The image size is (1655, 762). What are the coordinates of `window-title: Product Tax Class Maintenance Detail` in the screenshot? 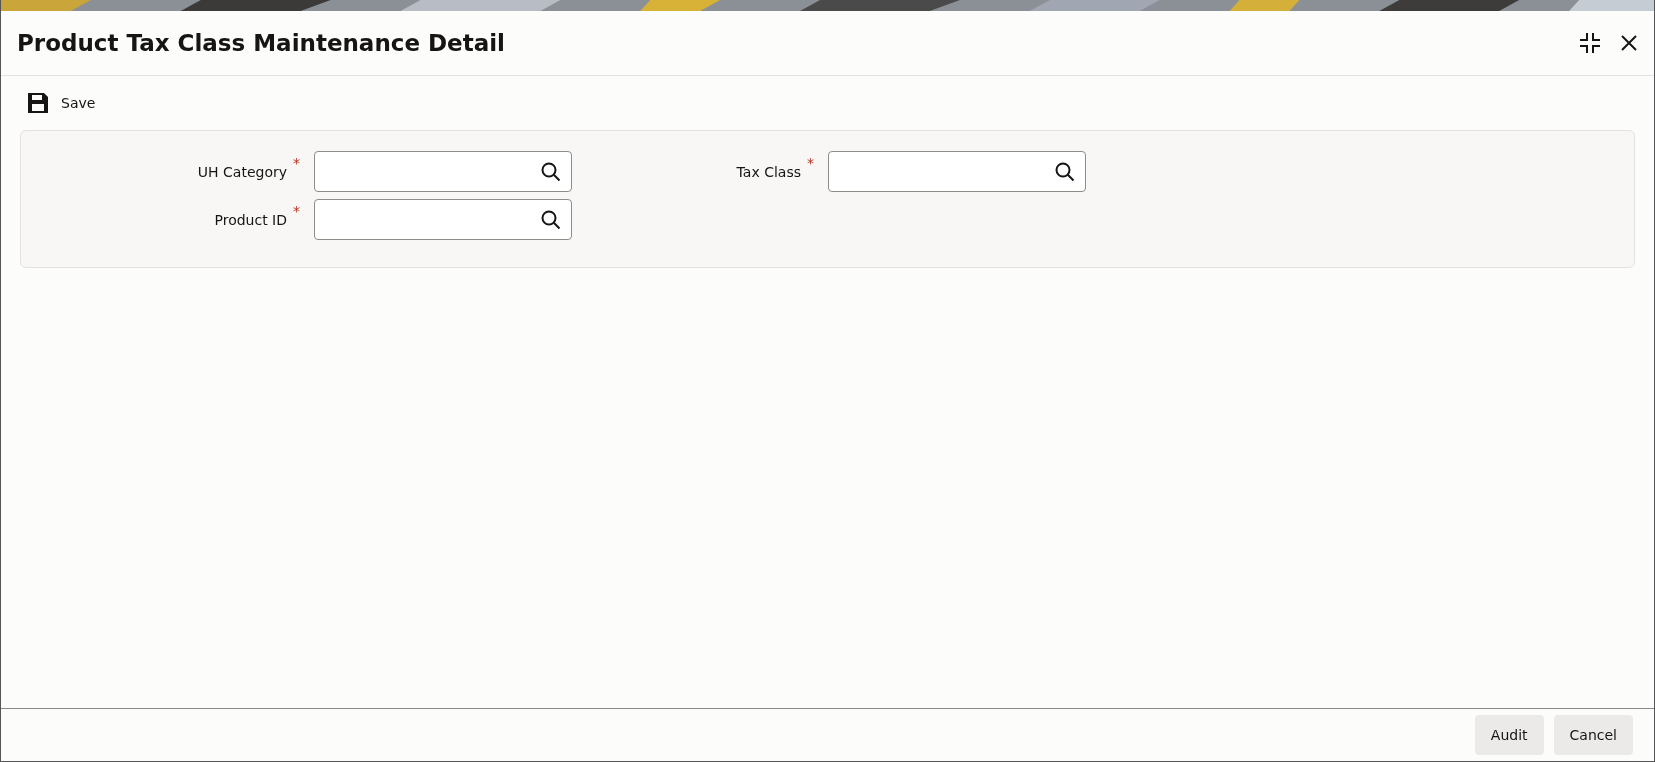 It's located at (261, 43).